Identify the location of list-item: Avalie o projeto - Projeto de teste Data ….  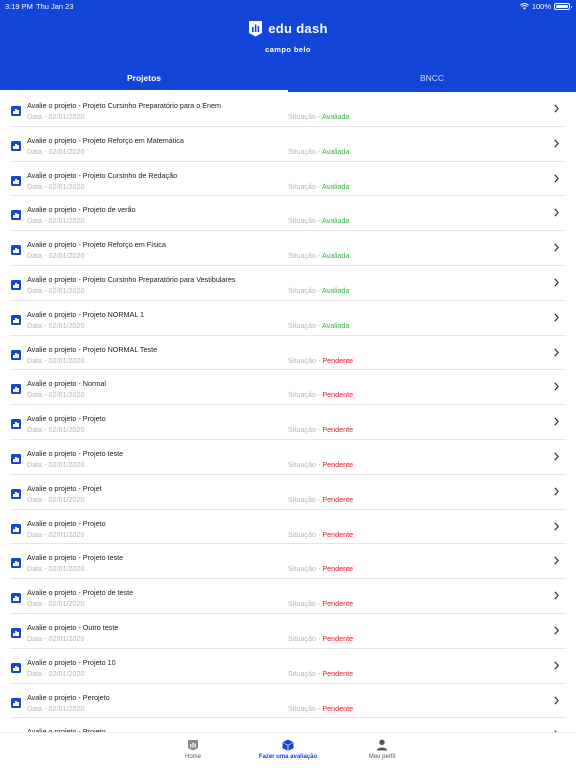
(288, 596).